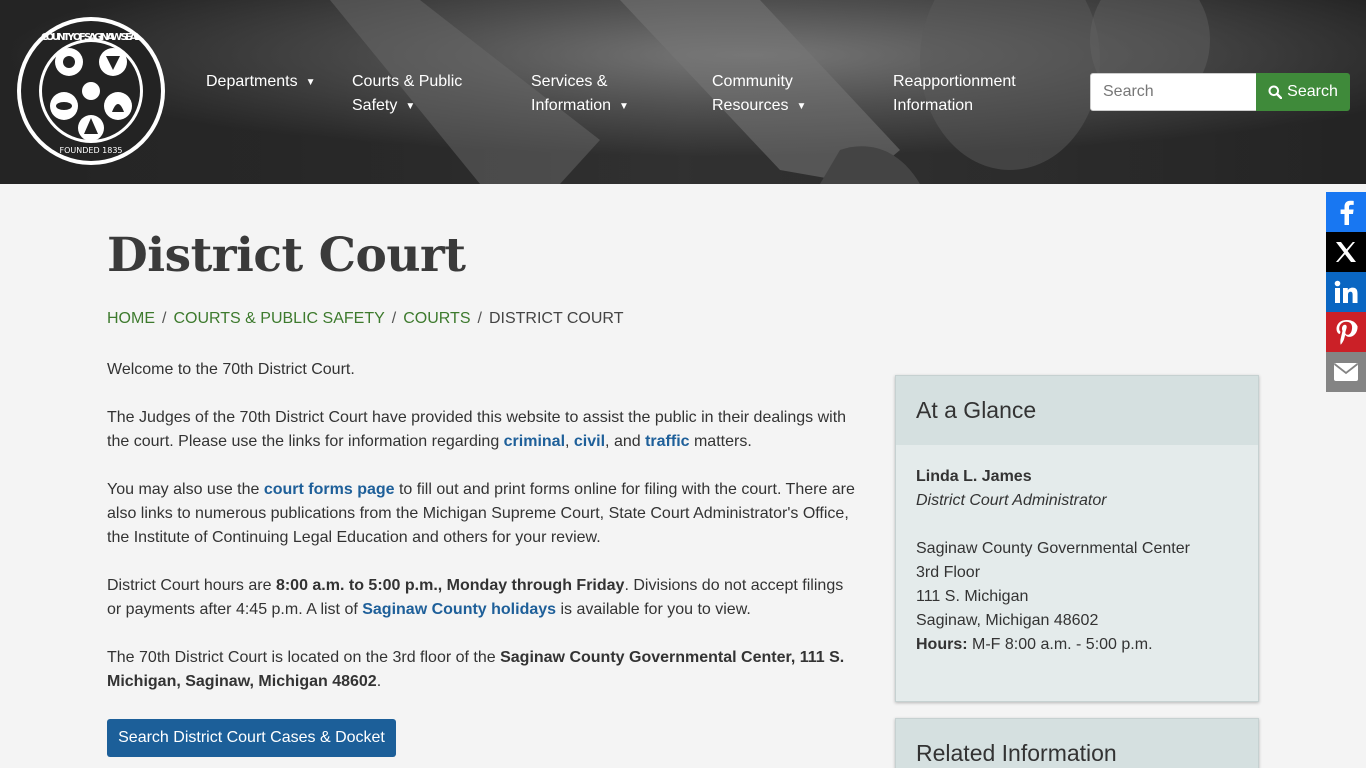 The image size is (1366, 768). What do you see at coordinates (407, 81) in the screenshot?
I see `nav-courts-line1: Courts & Public` at bounding box center [407, 81].